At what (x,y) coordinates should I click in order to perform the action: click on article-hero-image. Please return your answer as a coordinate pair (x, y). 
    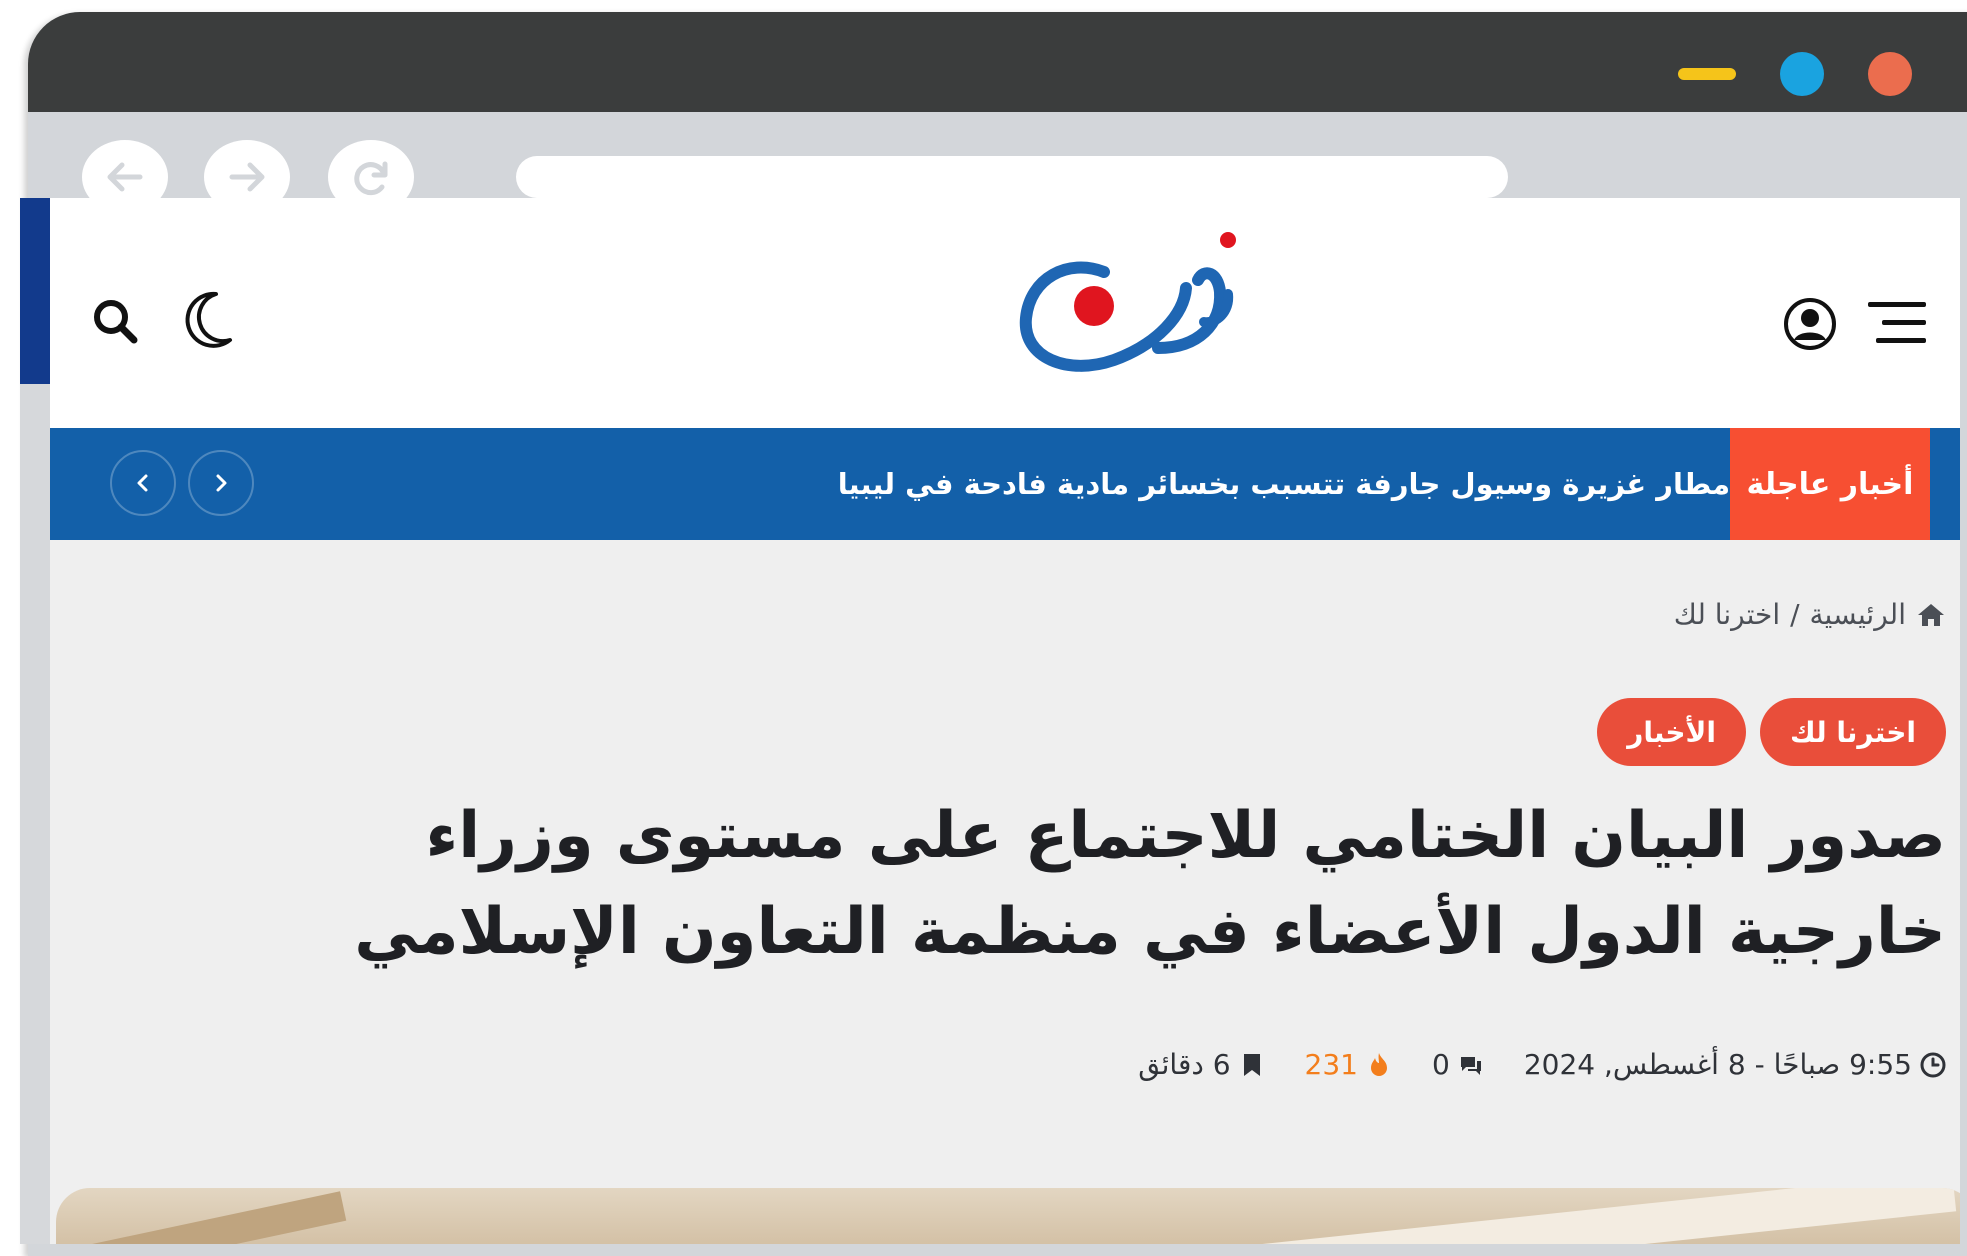
    Looking at the image, I should click on (1008, 1216).